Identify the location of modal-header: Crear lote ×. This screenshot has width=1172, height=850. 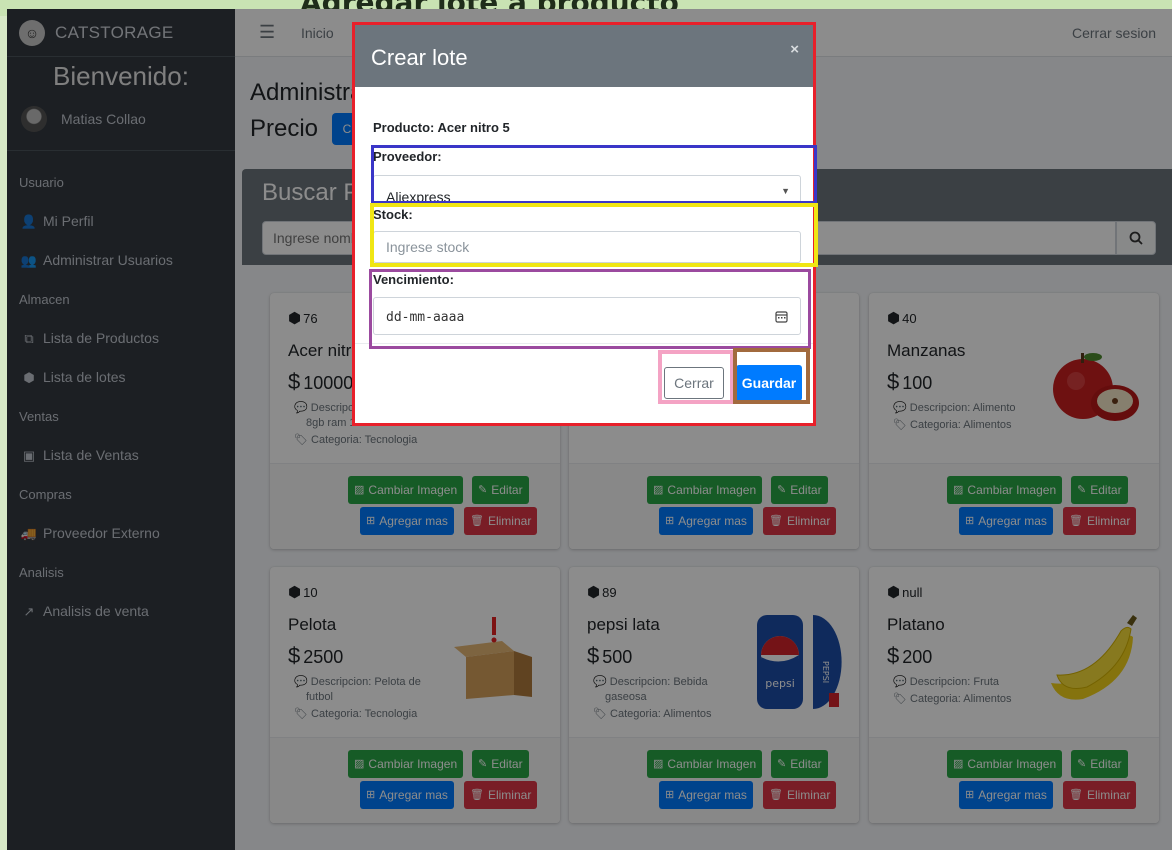
(584, 56).